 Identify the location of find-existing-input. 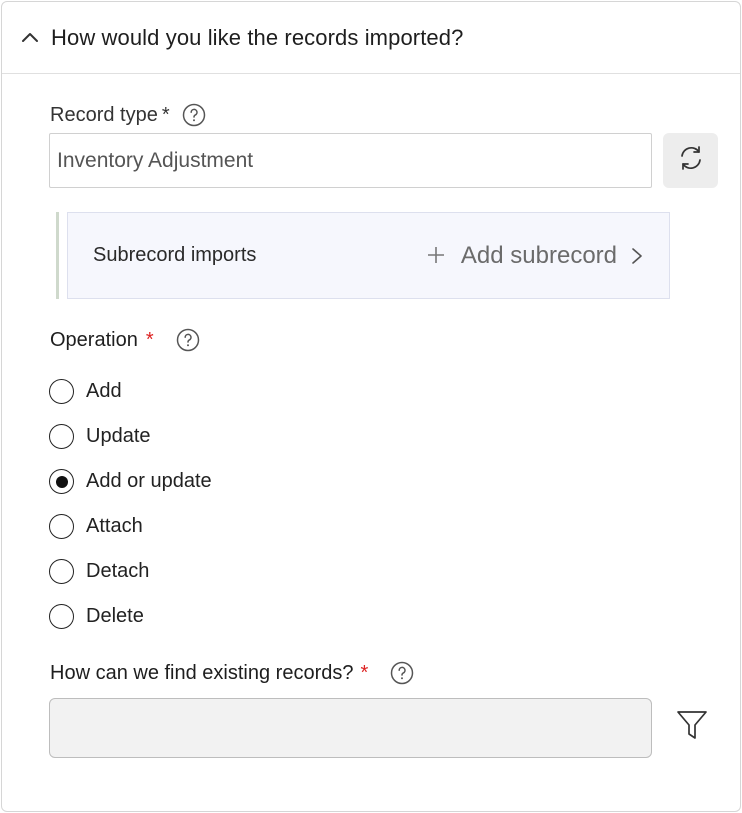
(350, 728).